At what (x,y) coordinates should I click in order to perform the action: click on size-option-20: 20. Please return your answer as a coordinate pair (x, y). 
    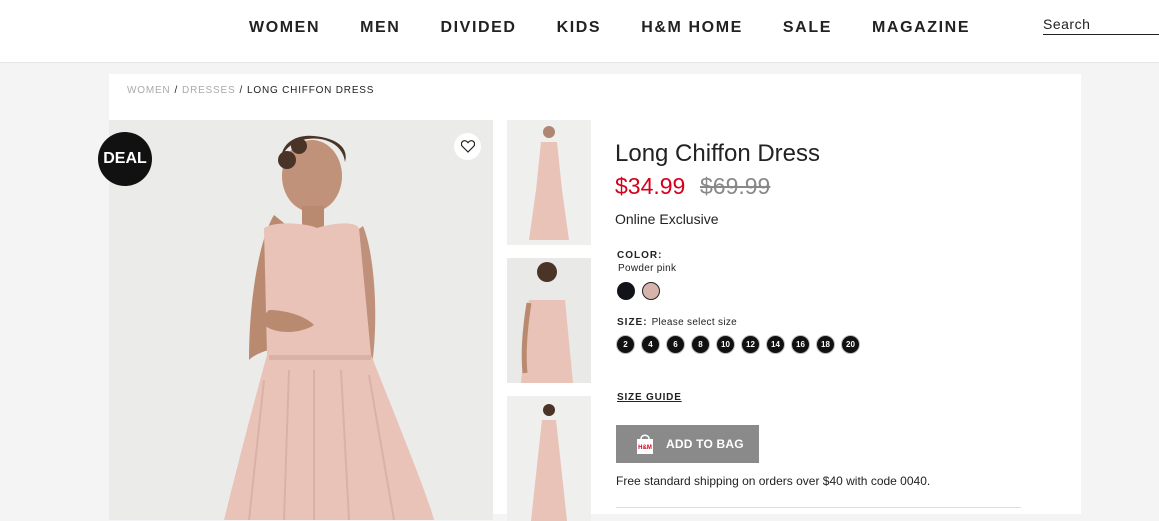
    Looking at the image, I should click on (850, 344).